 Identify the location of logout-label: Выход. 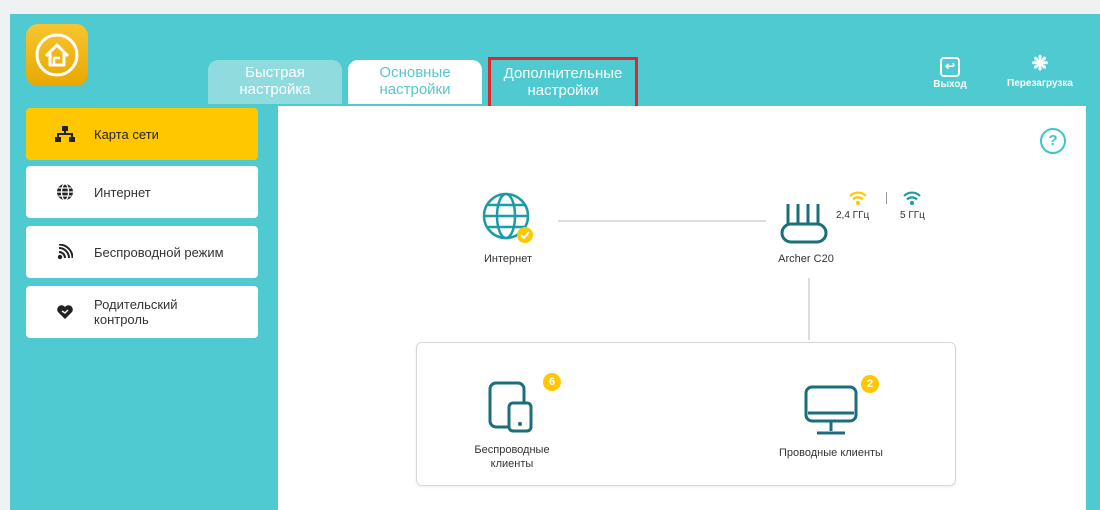
(950, 84).